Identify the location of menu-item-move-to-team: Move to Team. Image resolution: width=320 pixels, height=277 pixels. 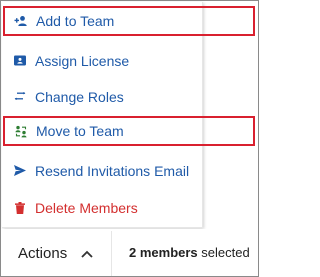
(129, 131).